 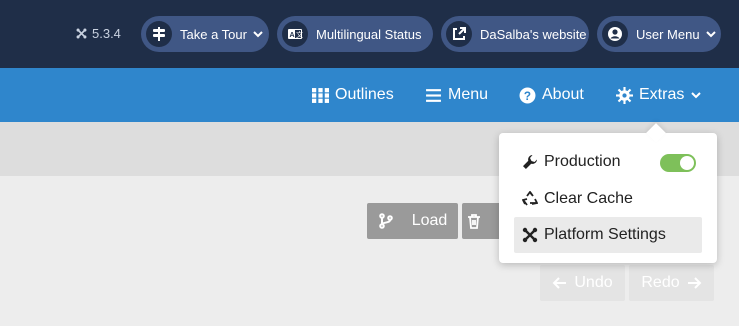 What do you see at coordinates (687, 163) in the screenshot?
I see `toggle-knob` at bounding box center [687, 163].